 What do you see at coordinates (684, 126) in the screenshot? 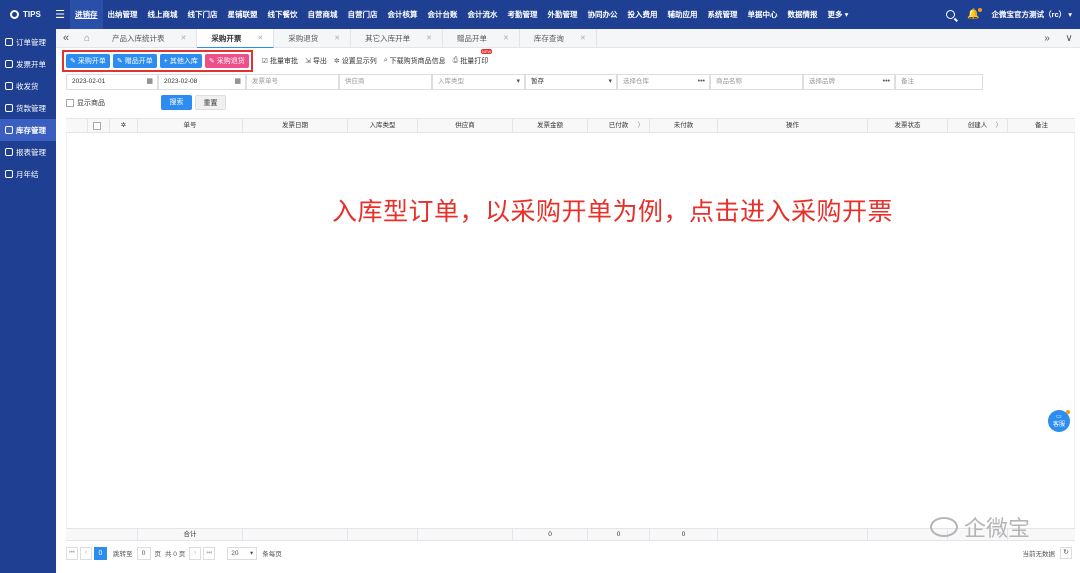
I see `col-unpaid: 未付款` at bounding box center [684, 126].